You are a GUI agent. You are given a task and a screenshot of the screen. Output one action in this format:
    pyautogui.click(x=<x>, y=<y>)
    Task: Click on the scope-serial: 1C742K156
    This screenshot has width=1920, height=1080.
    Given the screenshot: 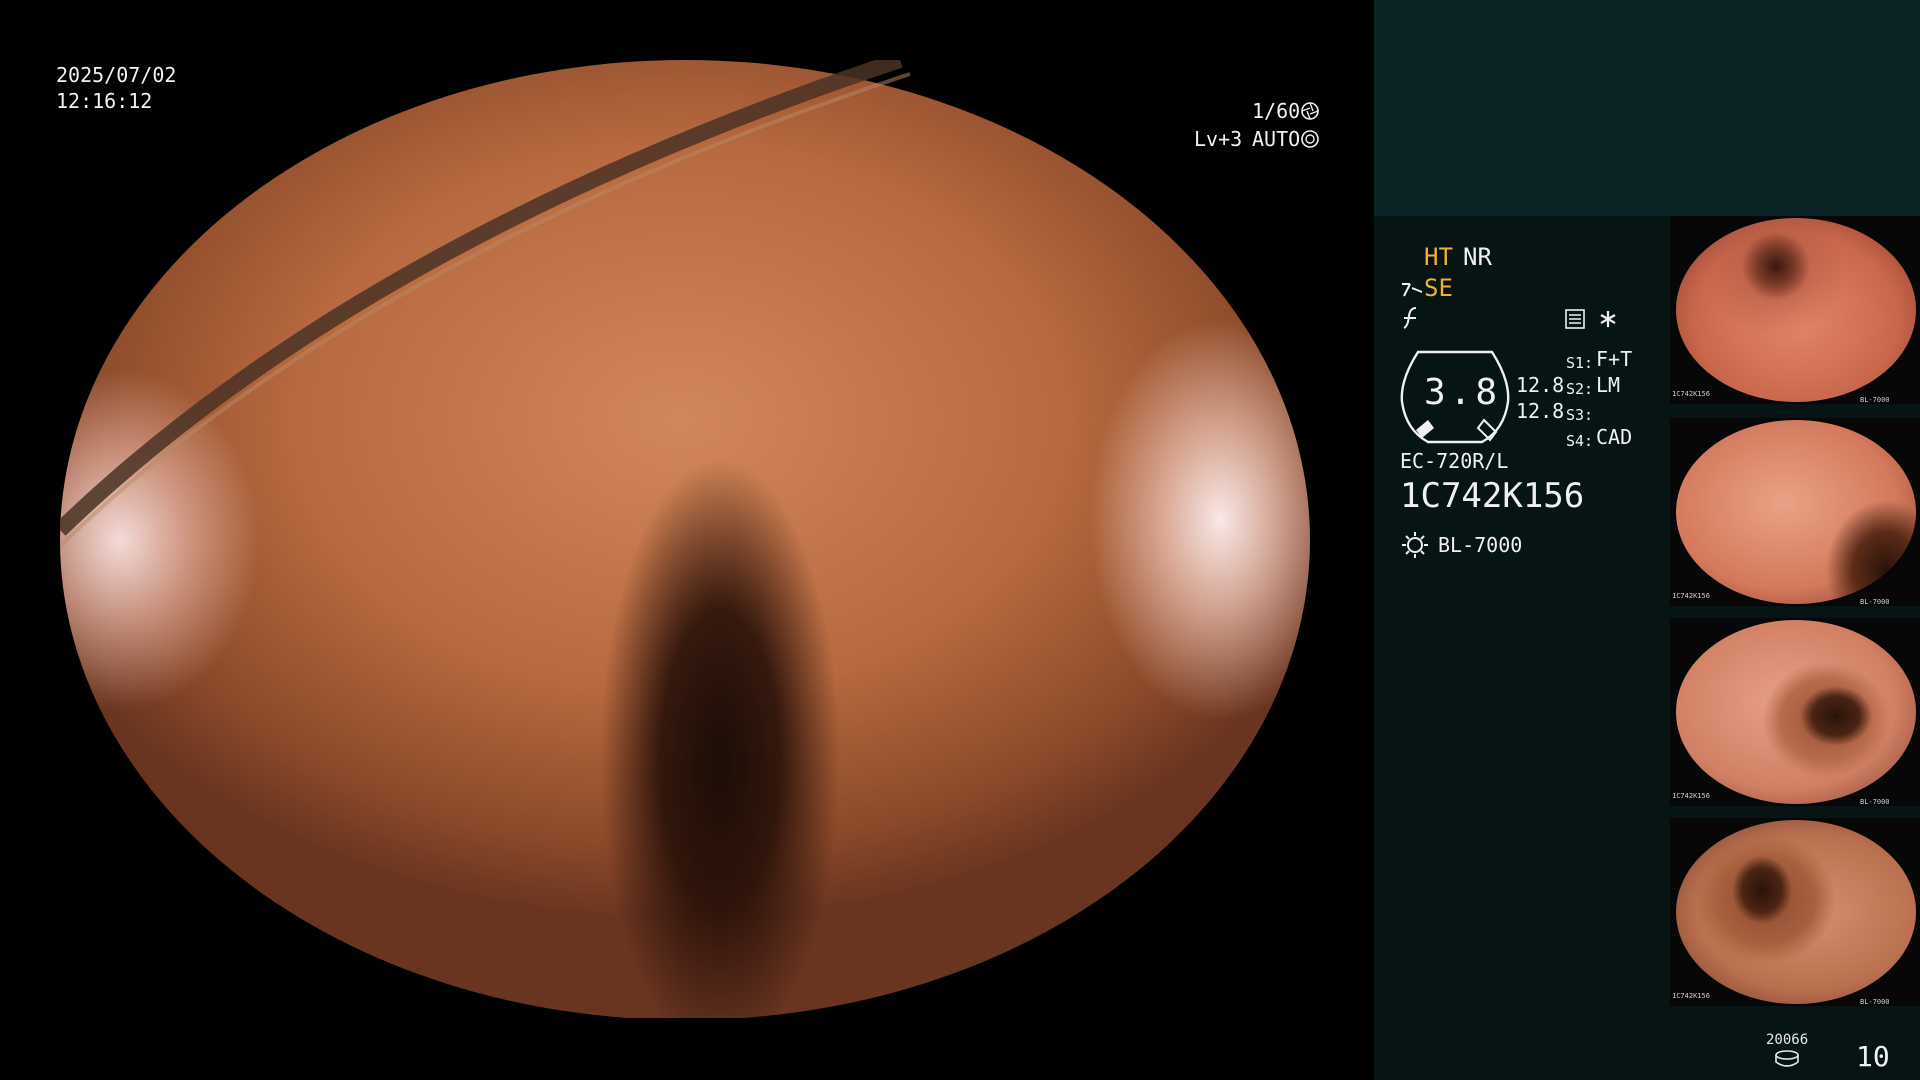 What is the action you would take?
    pyautogui.click(x=1492, y=496)
    